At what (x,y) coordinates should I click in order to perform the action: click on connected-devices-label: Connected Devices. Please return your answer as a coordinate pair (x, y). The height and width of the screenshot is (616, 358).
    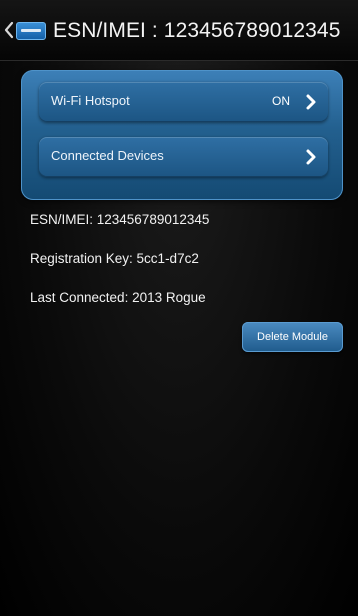
    Looking at the image, I should click on (107, 155).